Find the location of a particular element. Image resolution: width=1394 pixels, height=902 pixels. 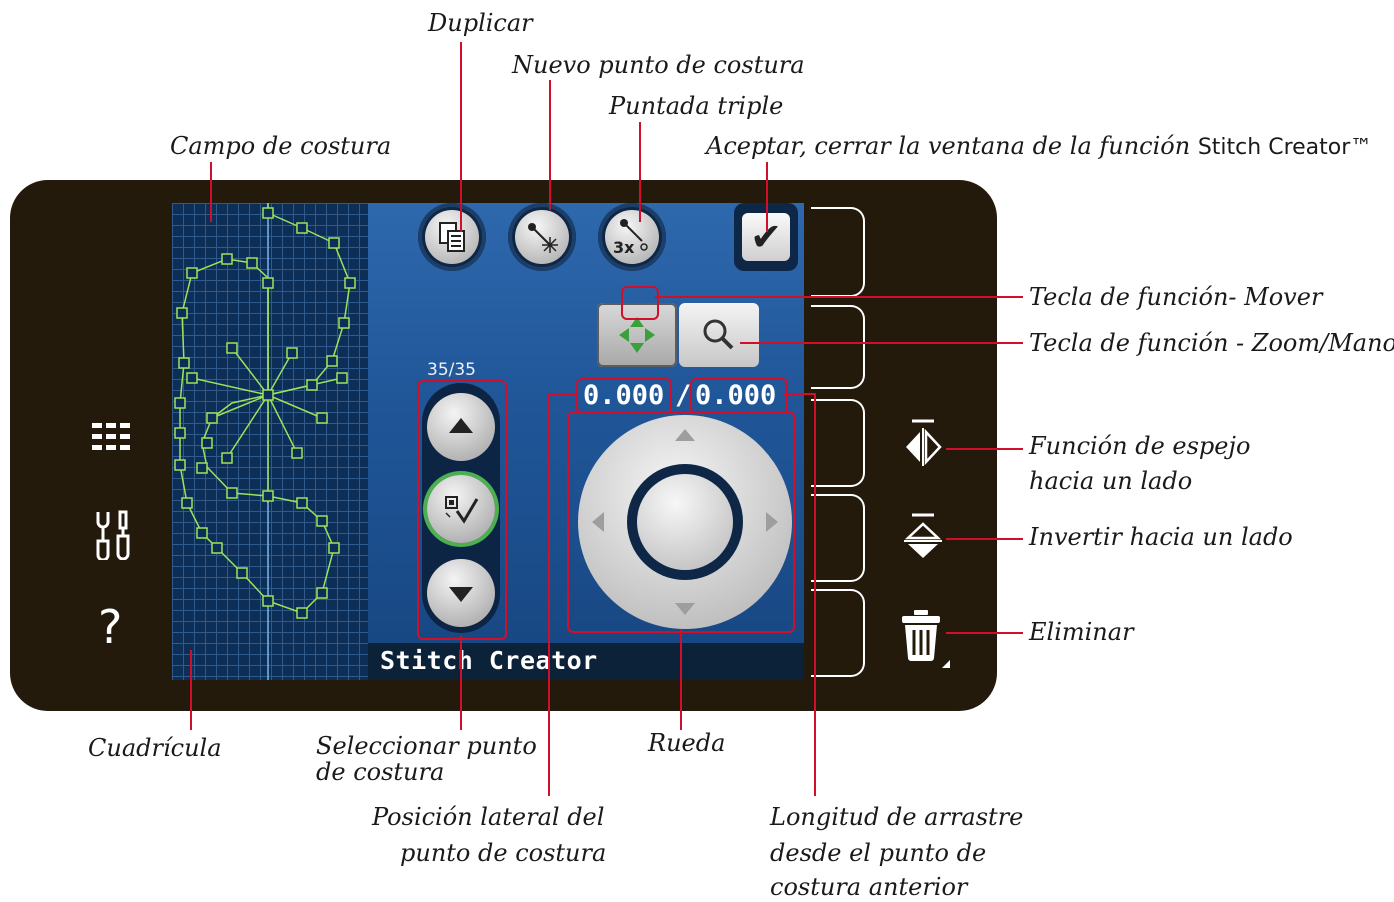

label-rueda: Rueda is located at coordinates (687, 743).